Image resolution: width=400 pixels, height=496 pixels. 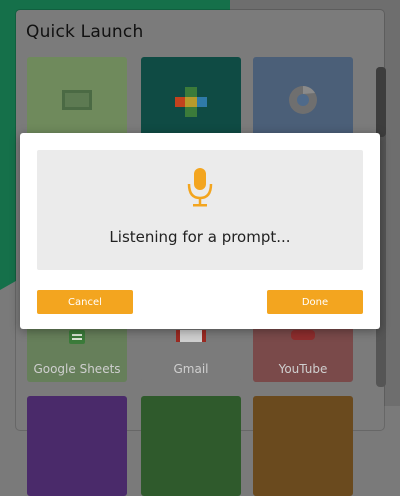 What do you see at coordinates (77, 446) in the screenshot?
I see `tile-purple` at bounding box center [77, 446].